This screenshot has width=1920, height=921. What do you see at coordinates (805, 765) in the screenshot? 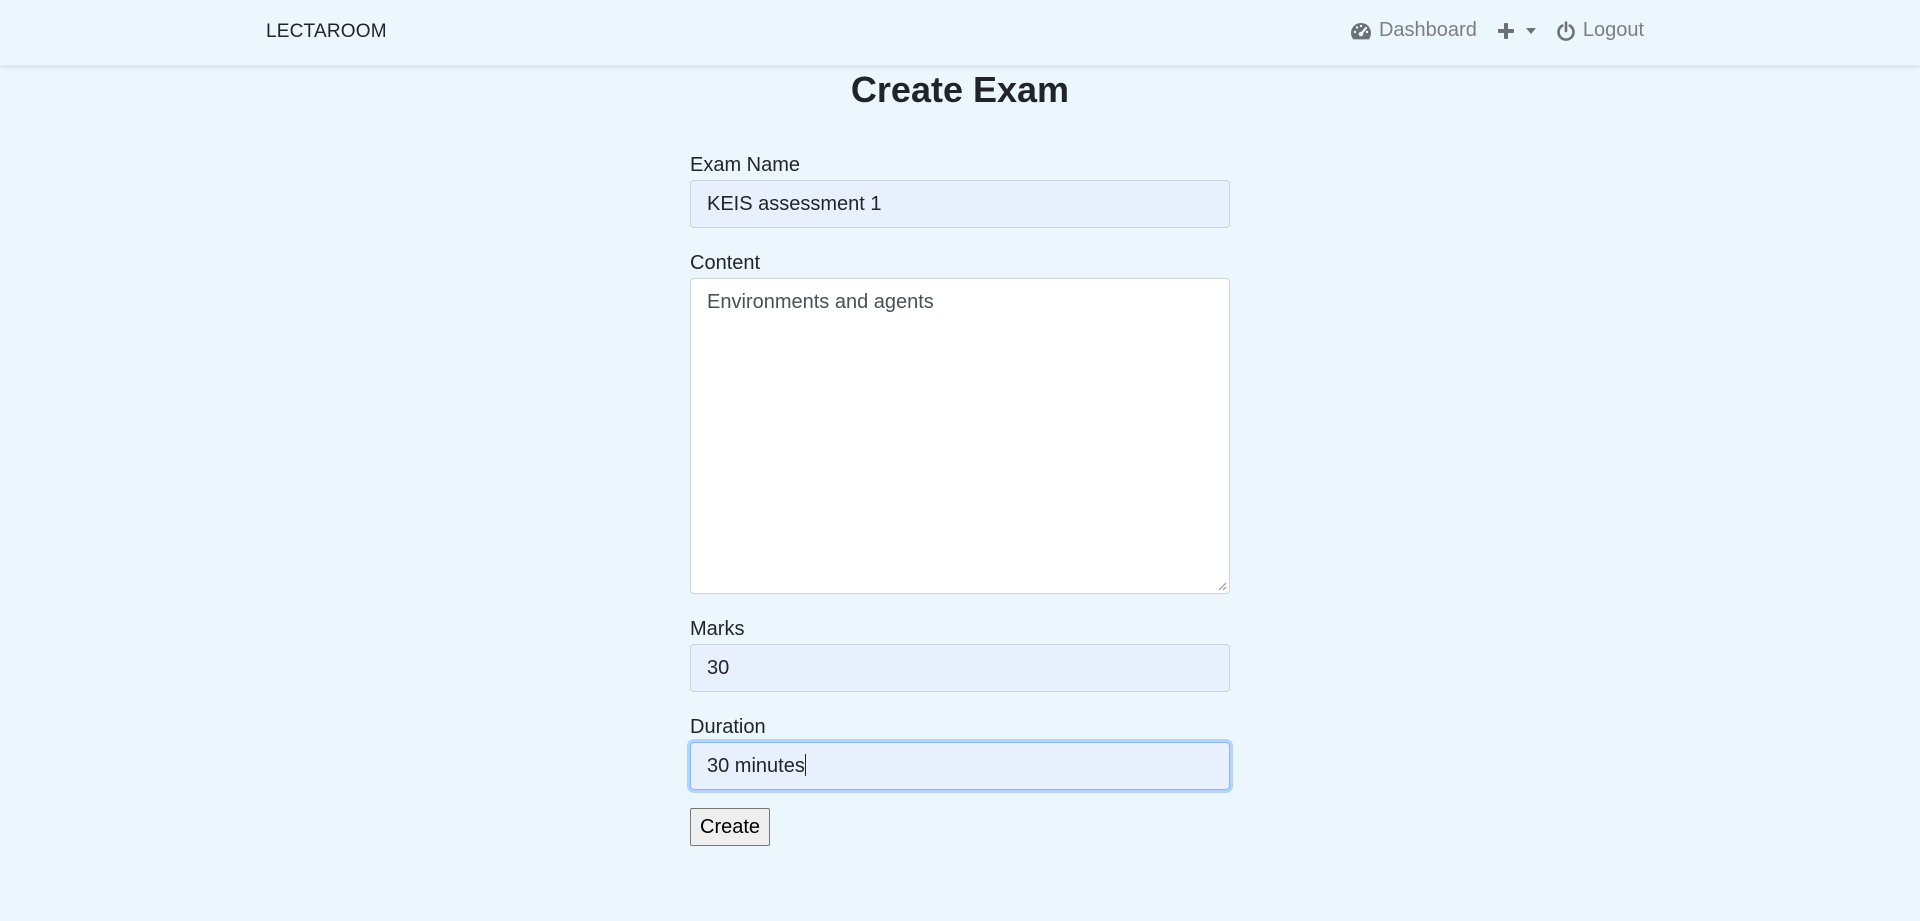
I see `text-cursor` at bounding box center [805, 765].